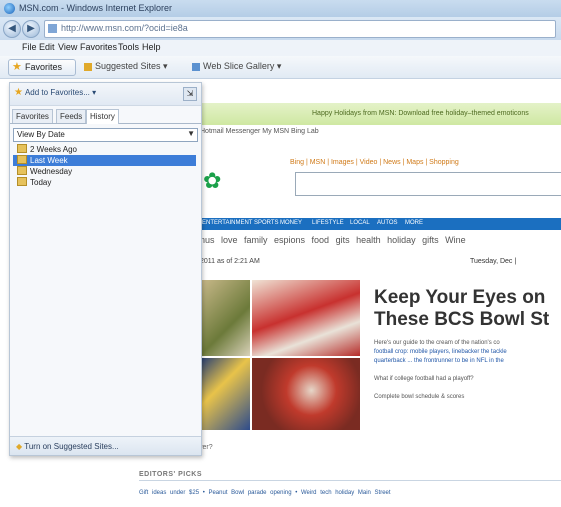  Describe the element at coordinates (41, 182) in the screenshot. I see `history-item-label: Today` at that location.